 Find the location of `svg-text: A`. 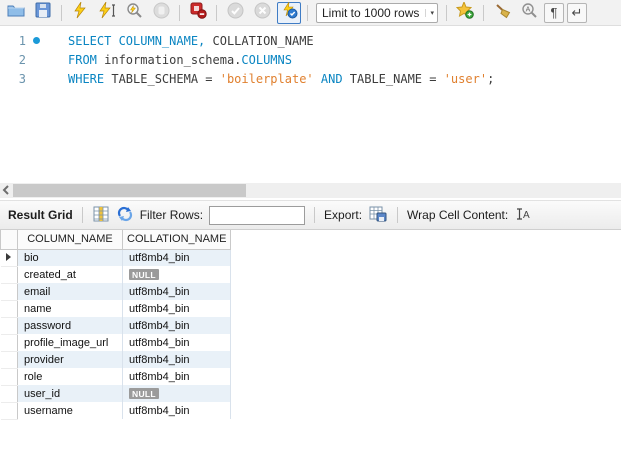

svg-text: A is located at coordinates (526, 215).